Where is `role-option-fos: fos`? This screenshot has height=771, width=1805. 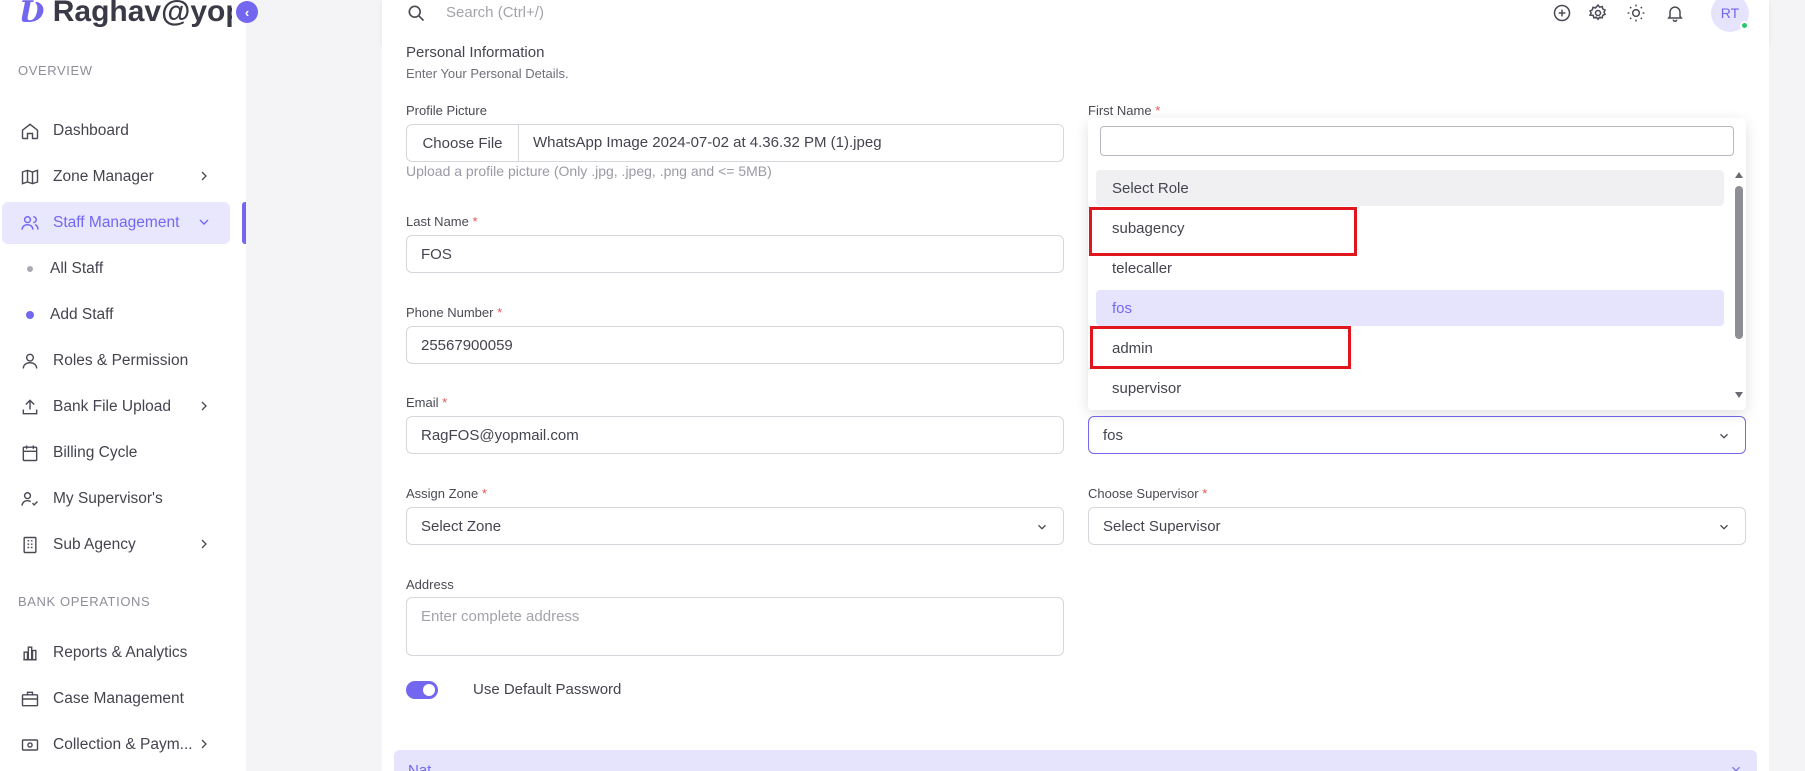 role-option-fos: fos is located at coordinates (1410, 308).